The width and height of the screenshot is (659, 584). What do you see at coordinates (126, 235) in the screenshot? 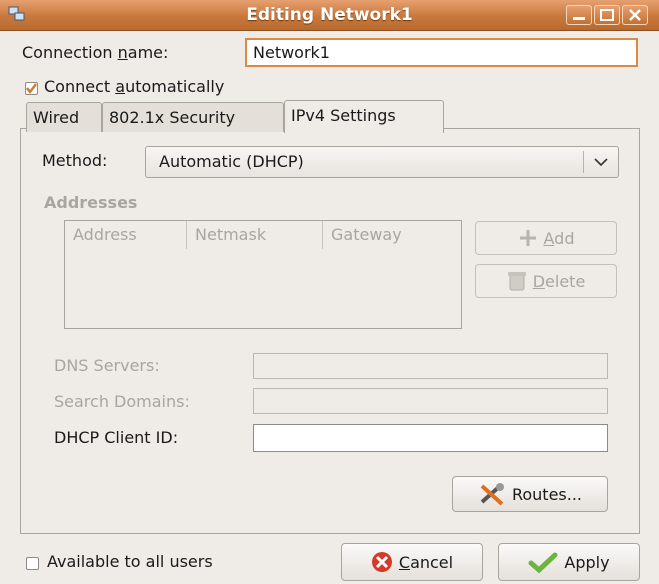
I see `column-header-address: Address` at bounding box center [126, 235].